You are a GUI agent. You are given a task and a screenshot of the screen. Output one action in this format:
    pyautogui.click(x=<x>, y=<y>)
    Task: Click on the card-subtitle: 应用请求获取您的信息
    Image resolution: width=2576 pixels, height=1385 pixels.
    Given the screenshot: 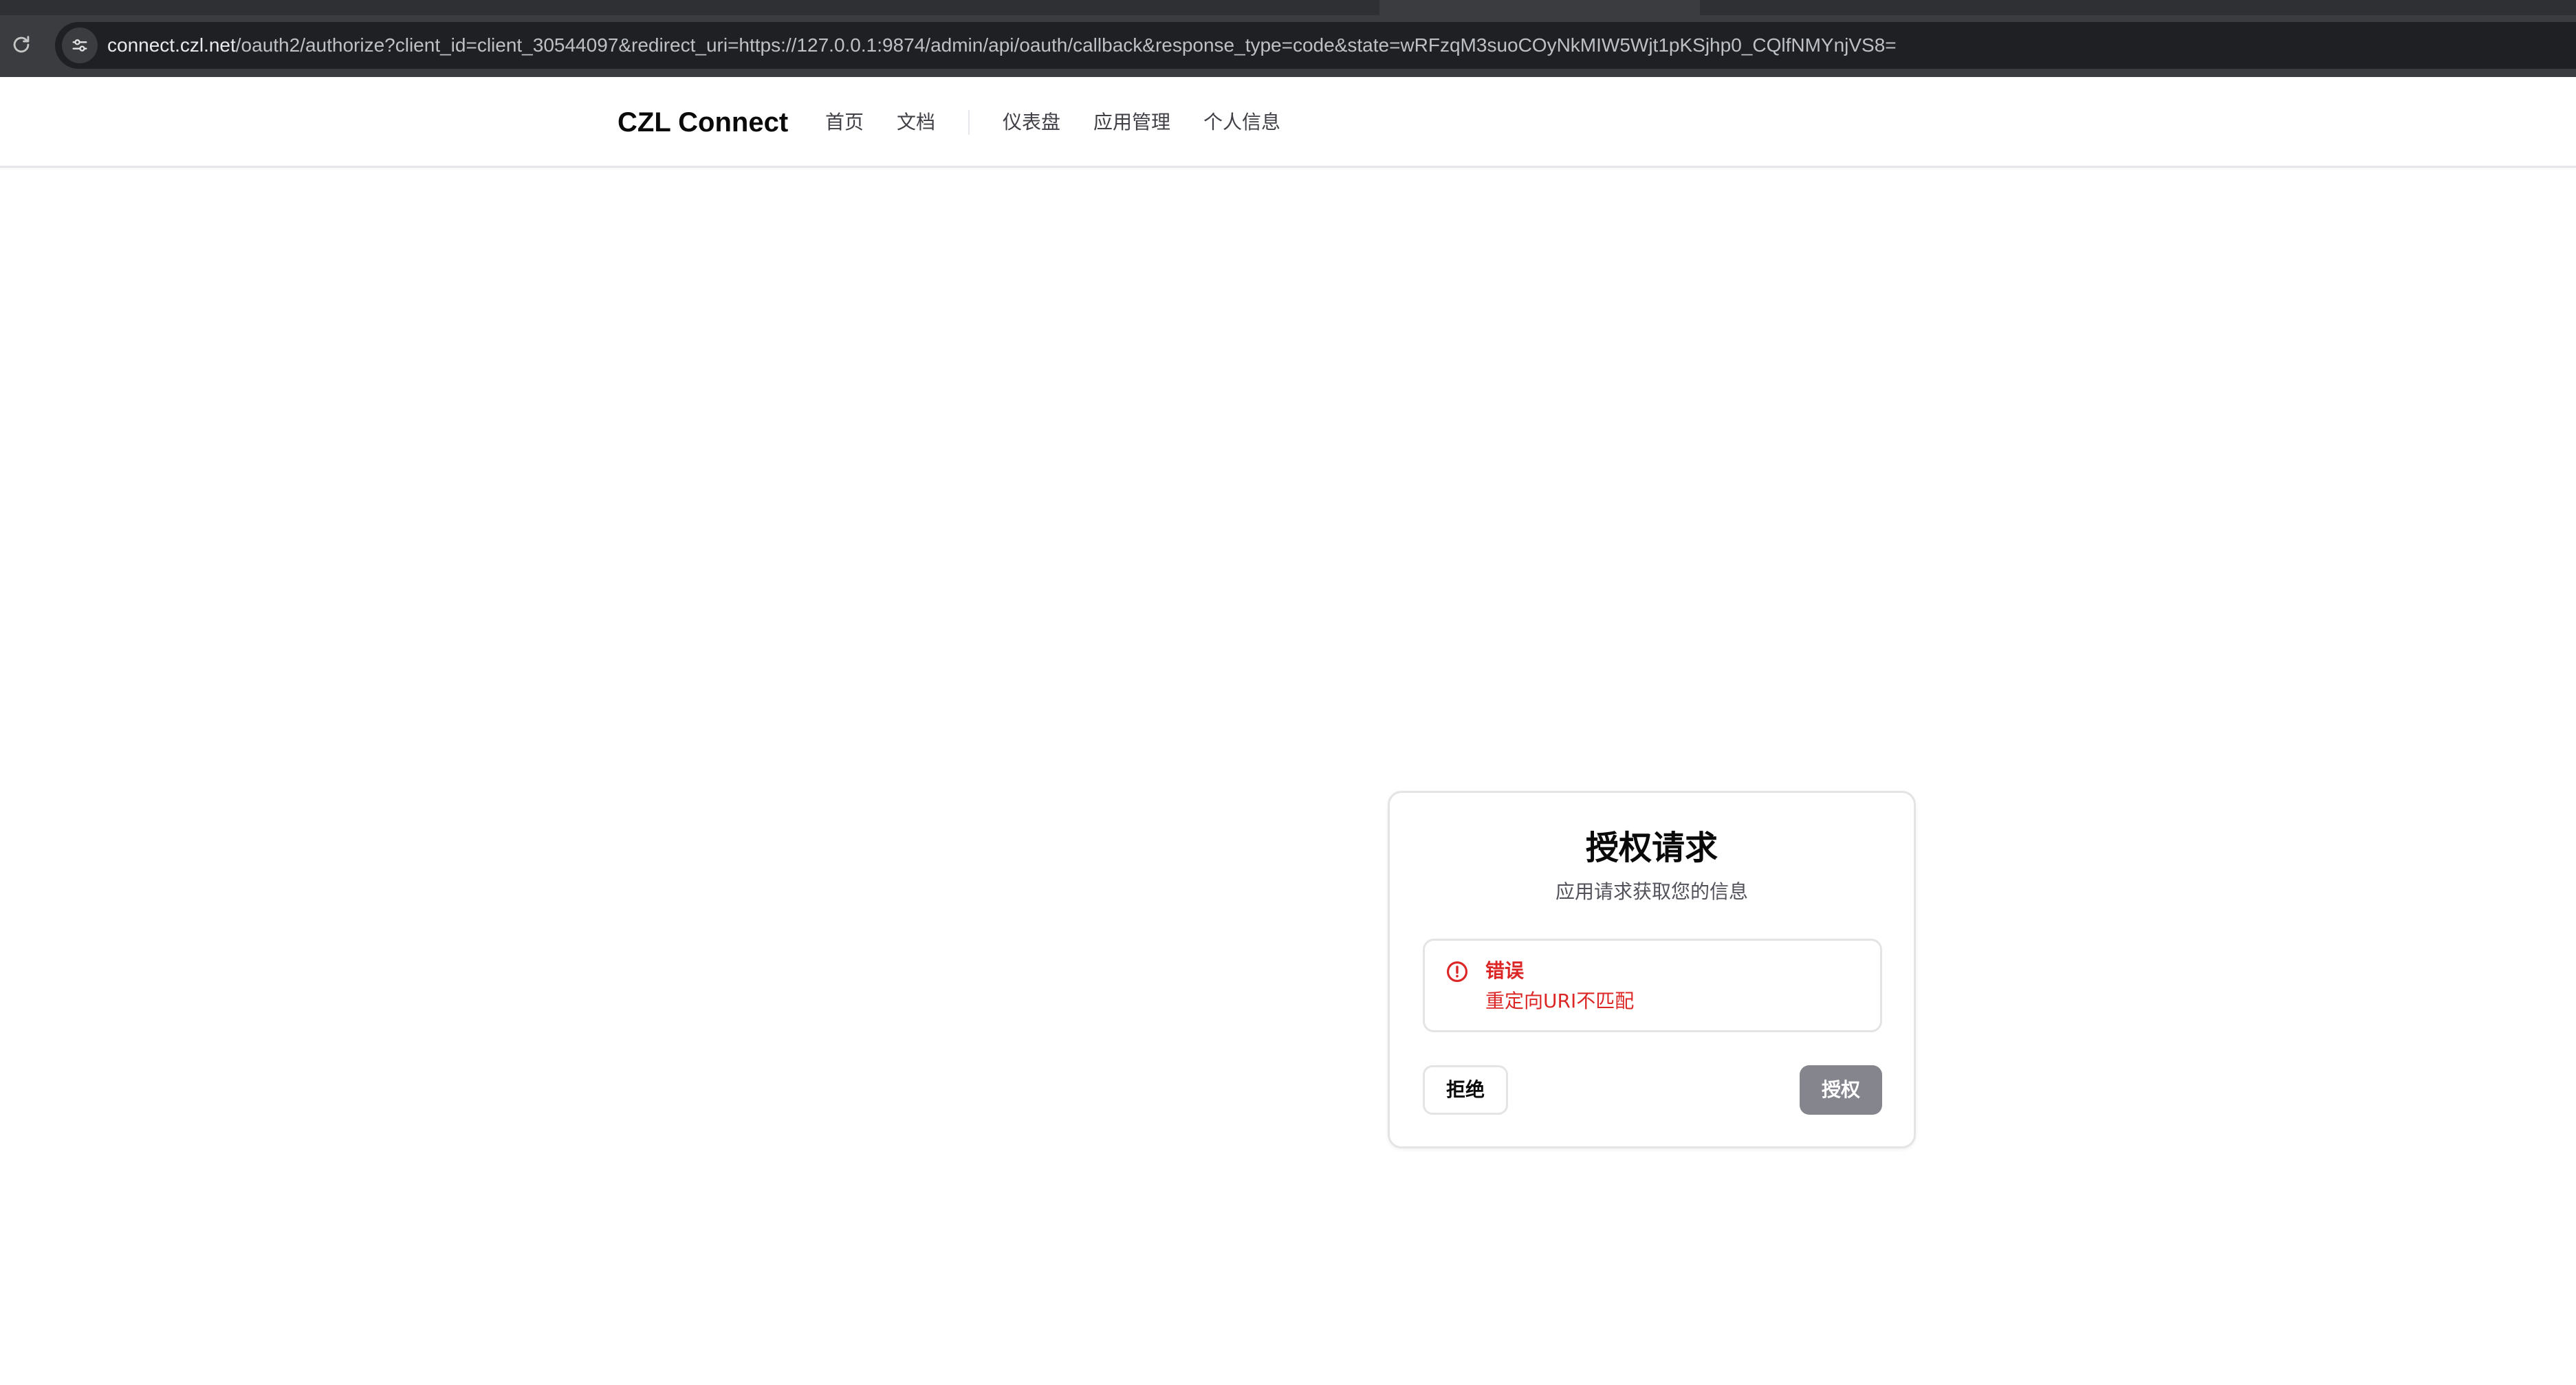 What is the action you would take?
    pyautogui.click(x=1651, y=891)
    